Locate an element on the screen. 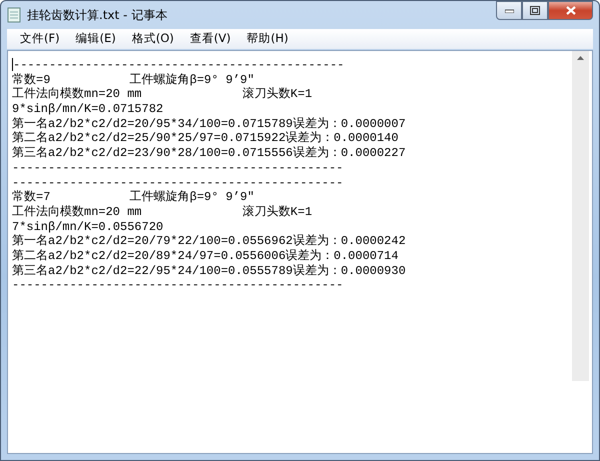  menu-item: 文件(F) is located at coordinates (40, 39).